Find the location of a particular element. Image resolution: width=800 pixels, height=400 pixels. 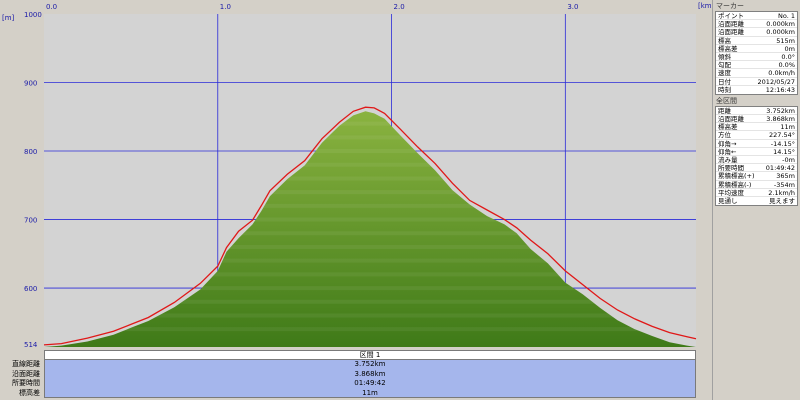

section-row-value: -354m is located at coordinates (784, 184).